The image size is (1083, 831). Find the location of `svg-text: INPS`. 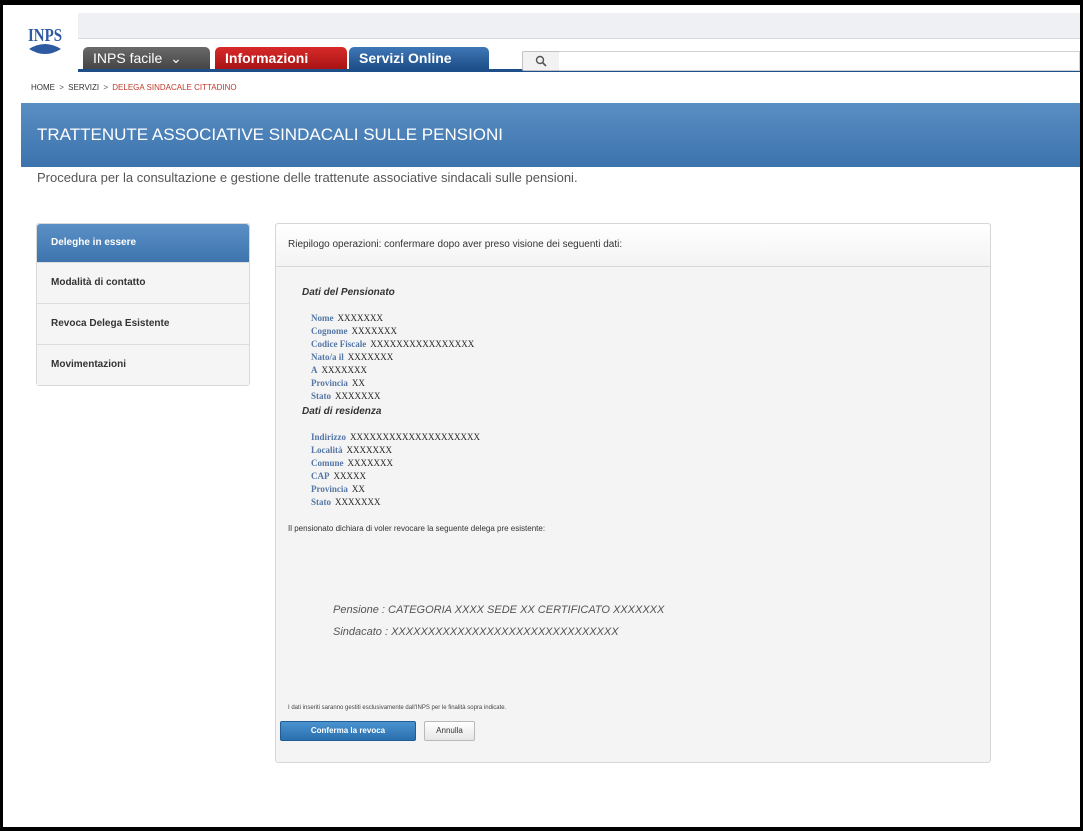

svg-text: INPS is located at coordinates (45, 35).